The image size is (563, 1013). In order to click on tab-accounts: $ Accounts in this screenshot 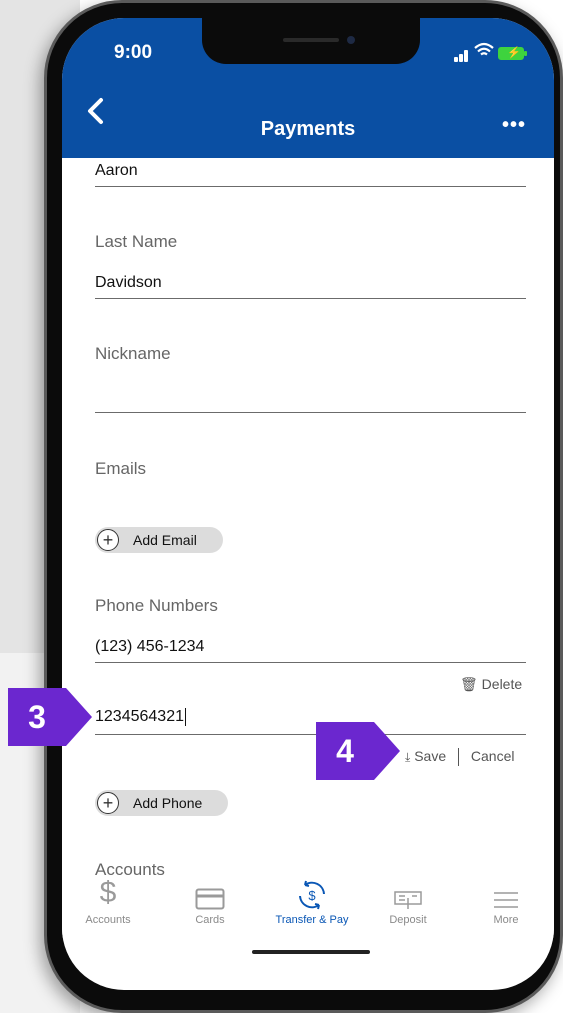, I will do `click(108, 901)`.